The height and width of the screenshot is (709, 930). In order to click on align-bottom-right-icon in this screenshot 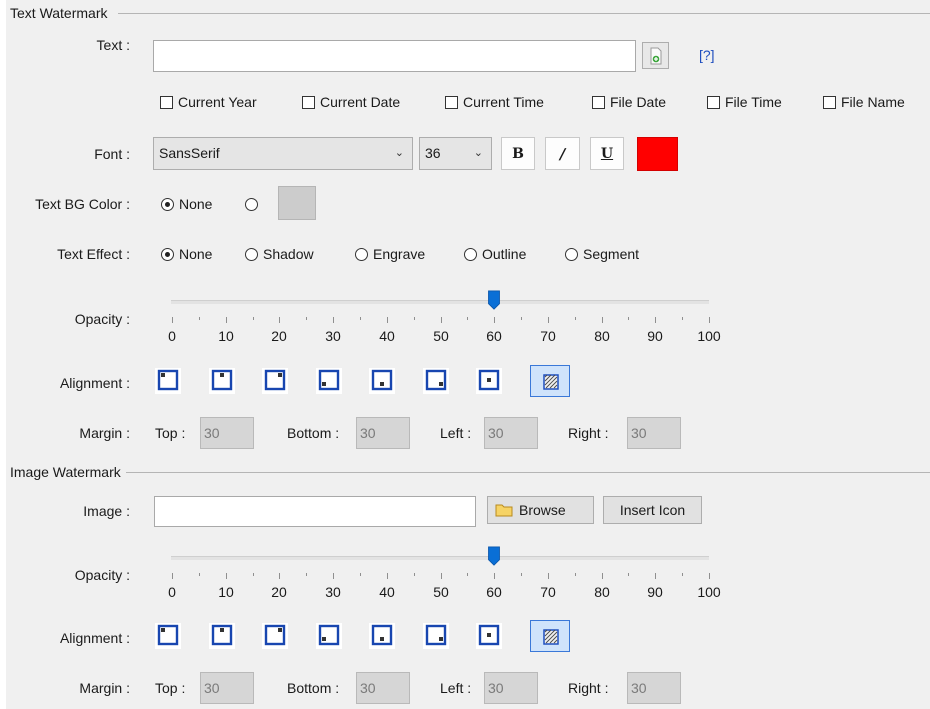, I will do `click(436, 635)`.